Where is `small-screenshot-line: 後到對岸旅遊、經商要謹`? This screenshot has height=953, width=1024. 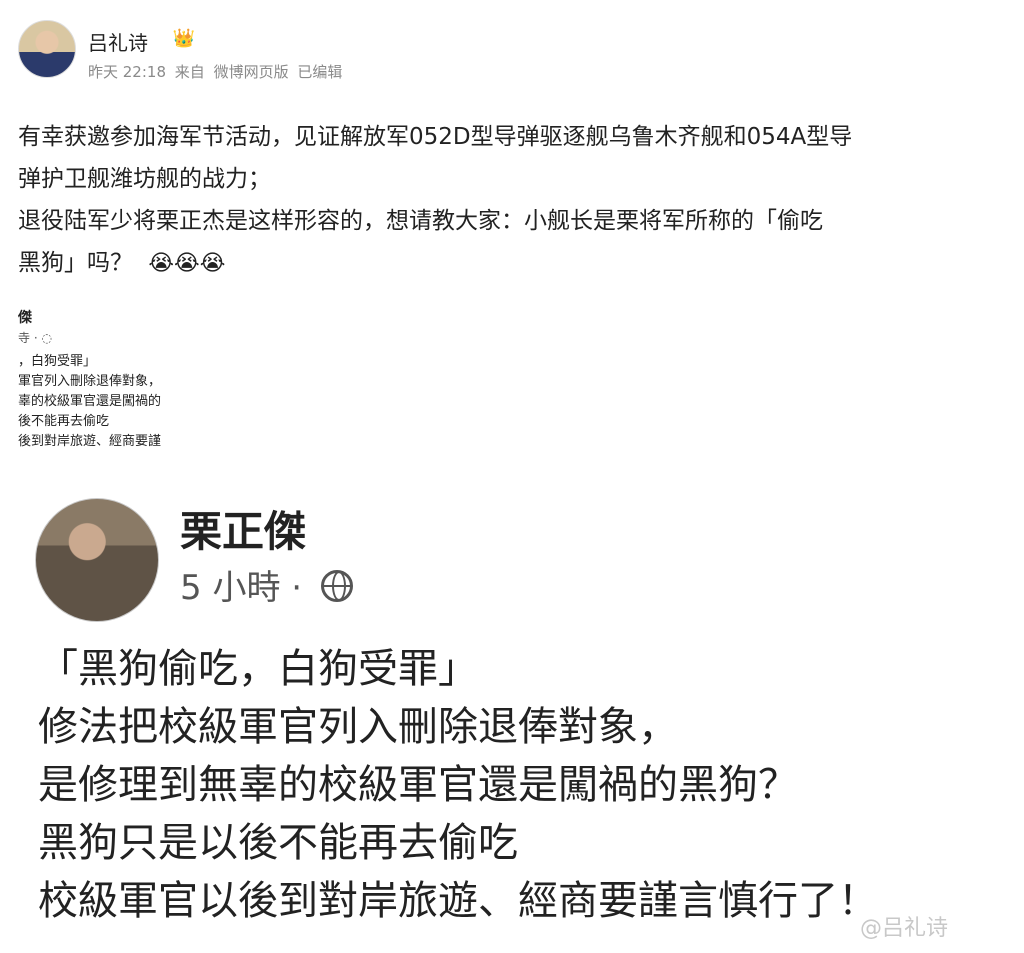
small-screenshot-line: 後到對岸旅遊、經商要謹 is located at coordinates (90, 441).